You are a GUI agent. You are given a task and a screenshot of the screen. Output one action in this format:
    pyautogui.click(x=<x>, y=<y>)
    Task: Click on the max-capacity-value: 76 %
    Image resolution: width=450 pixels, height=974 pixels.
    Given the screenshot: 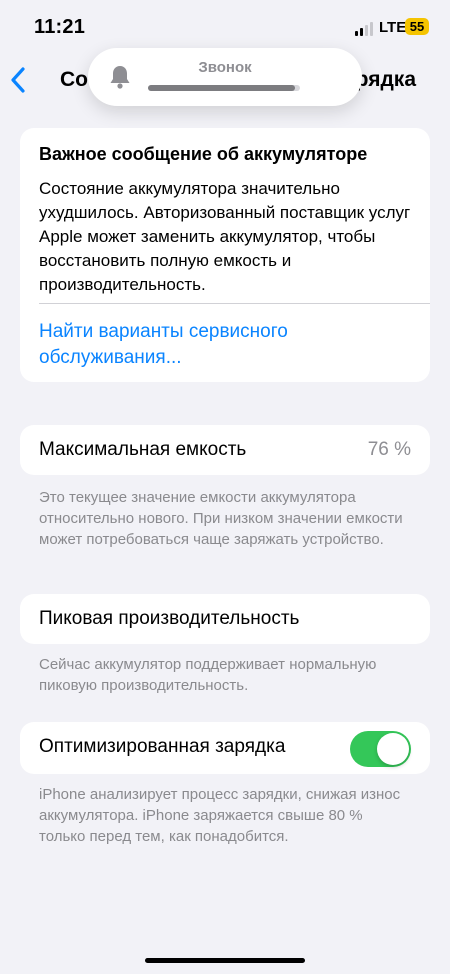 What is the action you would take?
    pyautogui.click(x=389, y=449)
    